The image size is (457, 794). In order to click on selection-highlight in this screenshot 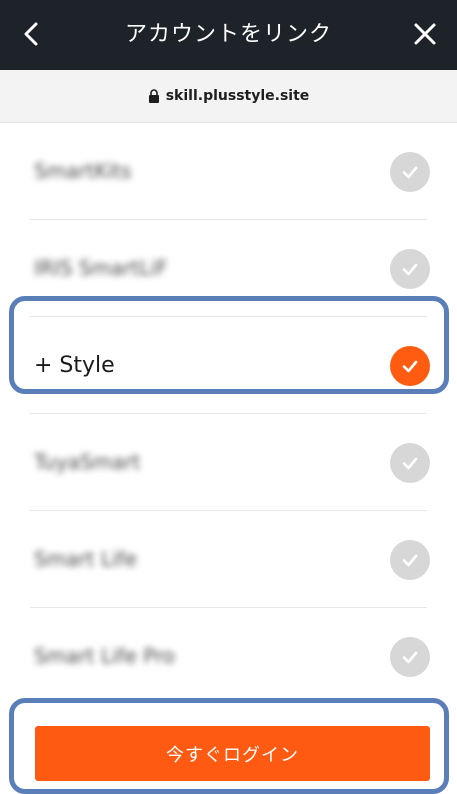, I will do `click(229, 345)`.